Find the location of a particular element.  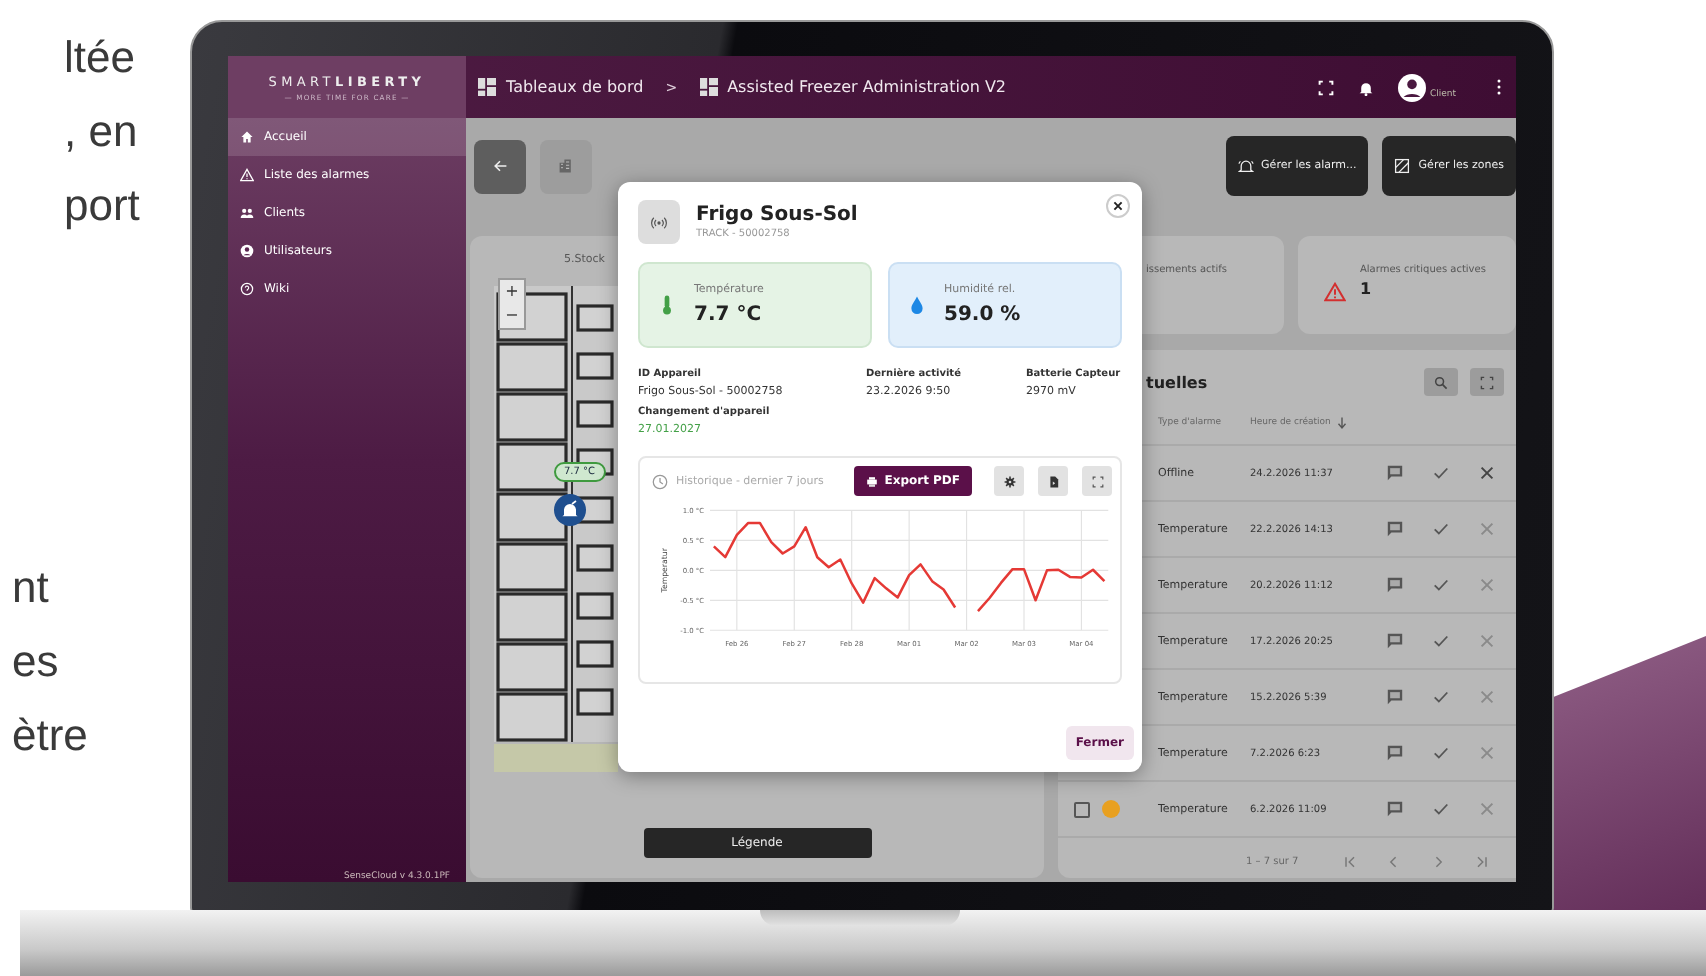

user-icon is located at coordinates (247, 251).